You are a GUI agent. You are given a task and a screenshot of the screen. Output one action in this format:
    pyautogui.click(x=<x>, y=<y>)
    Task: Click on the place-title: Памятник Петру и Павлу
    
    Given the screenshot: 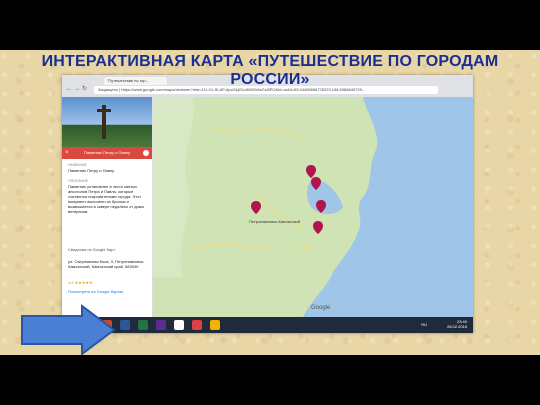 What is the action you would take?
    pyautogui.click(x=107, y=152)
    